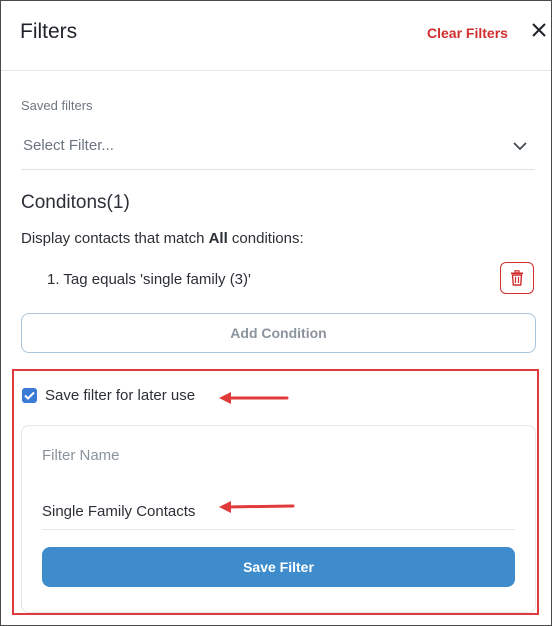 This screenshot has width=552, height=626. What do you see at coordinates (149, 279) in the screenshot?
I see `condition-item: 1. Tag equals 'single family (3)'` at bounding box center [149, 279].